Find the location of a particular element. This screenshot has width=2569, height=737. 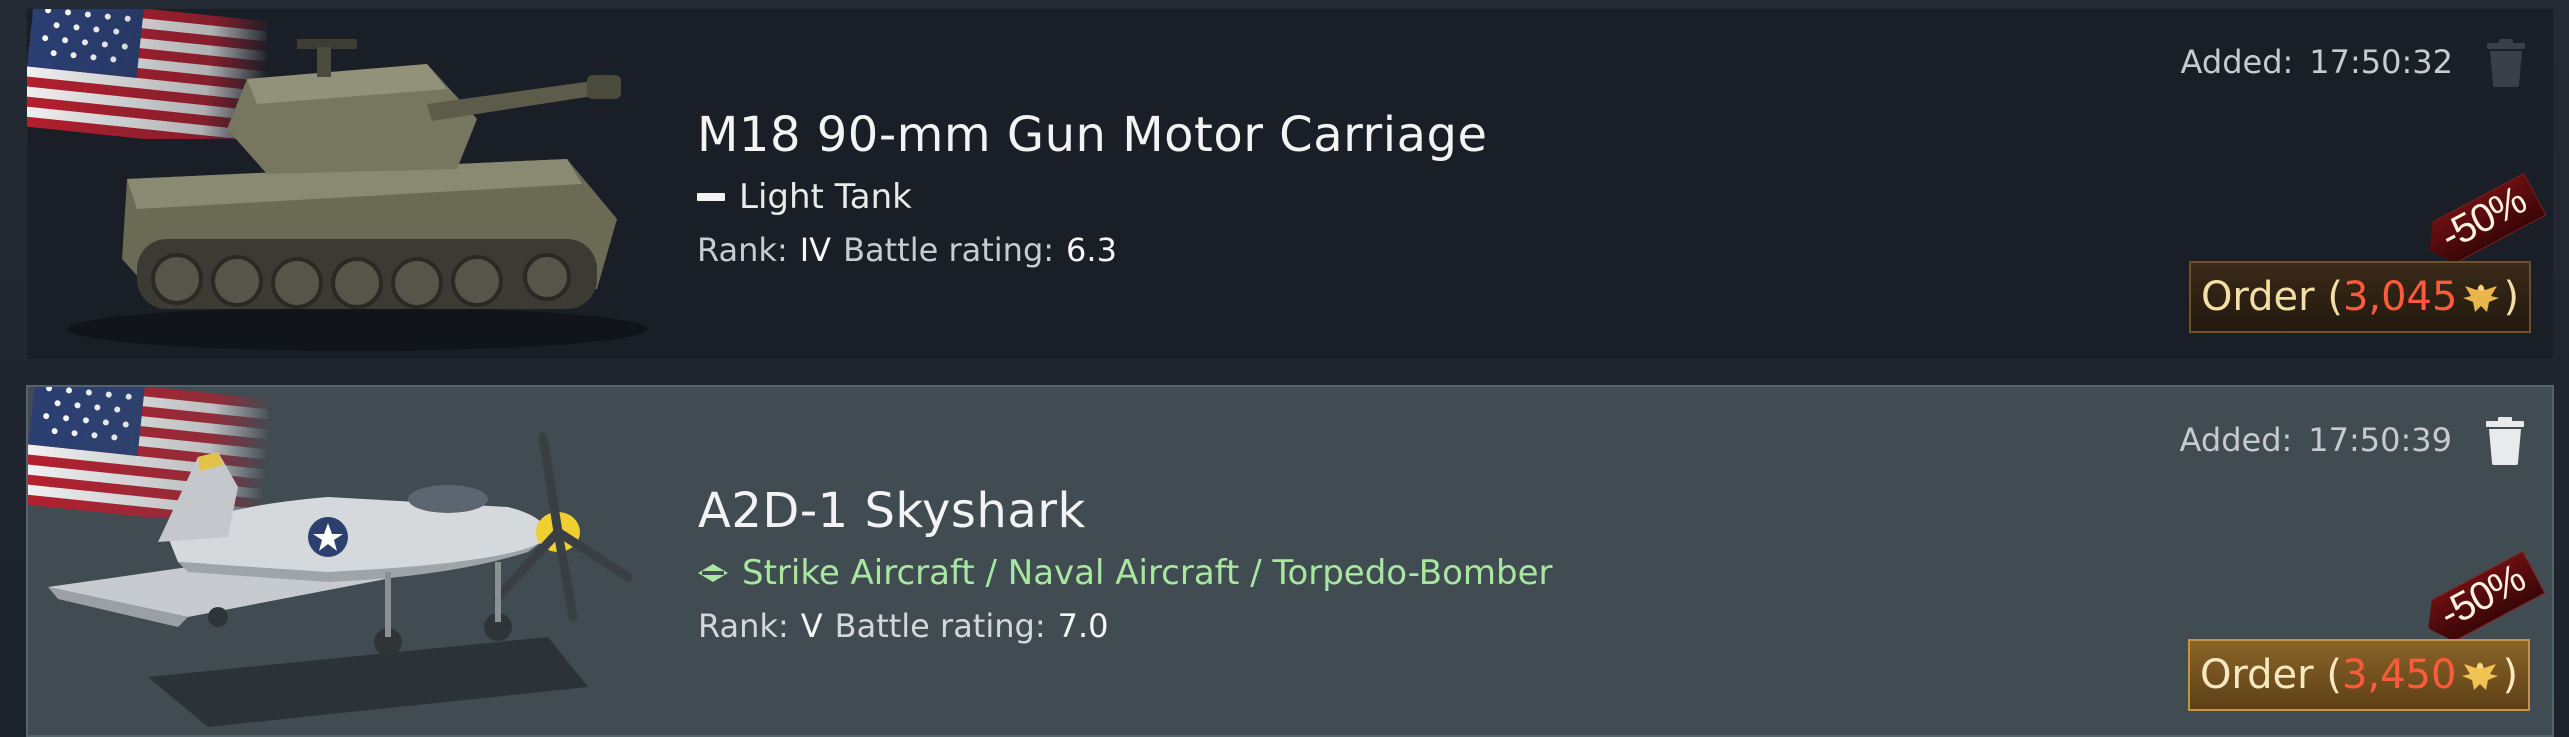

rank-value: V is located at coordinates (811, 626).